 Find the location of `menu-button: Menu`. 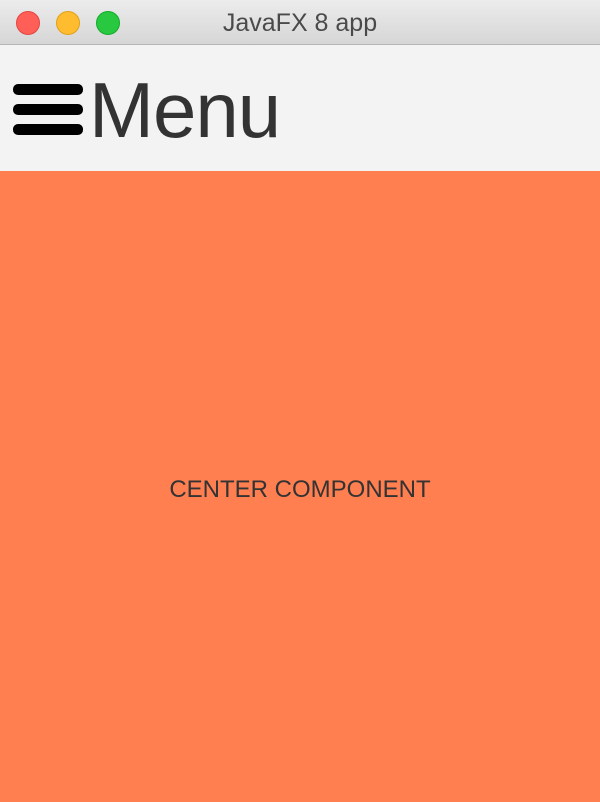

menu-button: Menu is located at coordinates (147, 110).